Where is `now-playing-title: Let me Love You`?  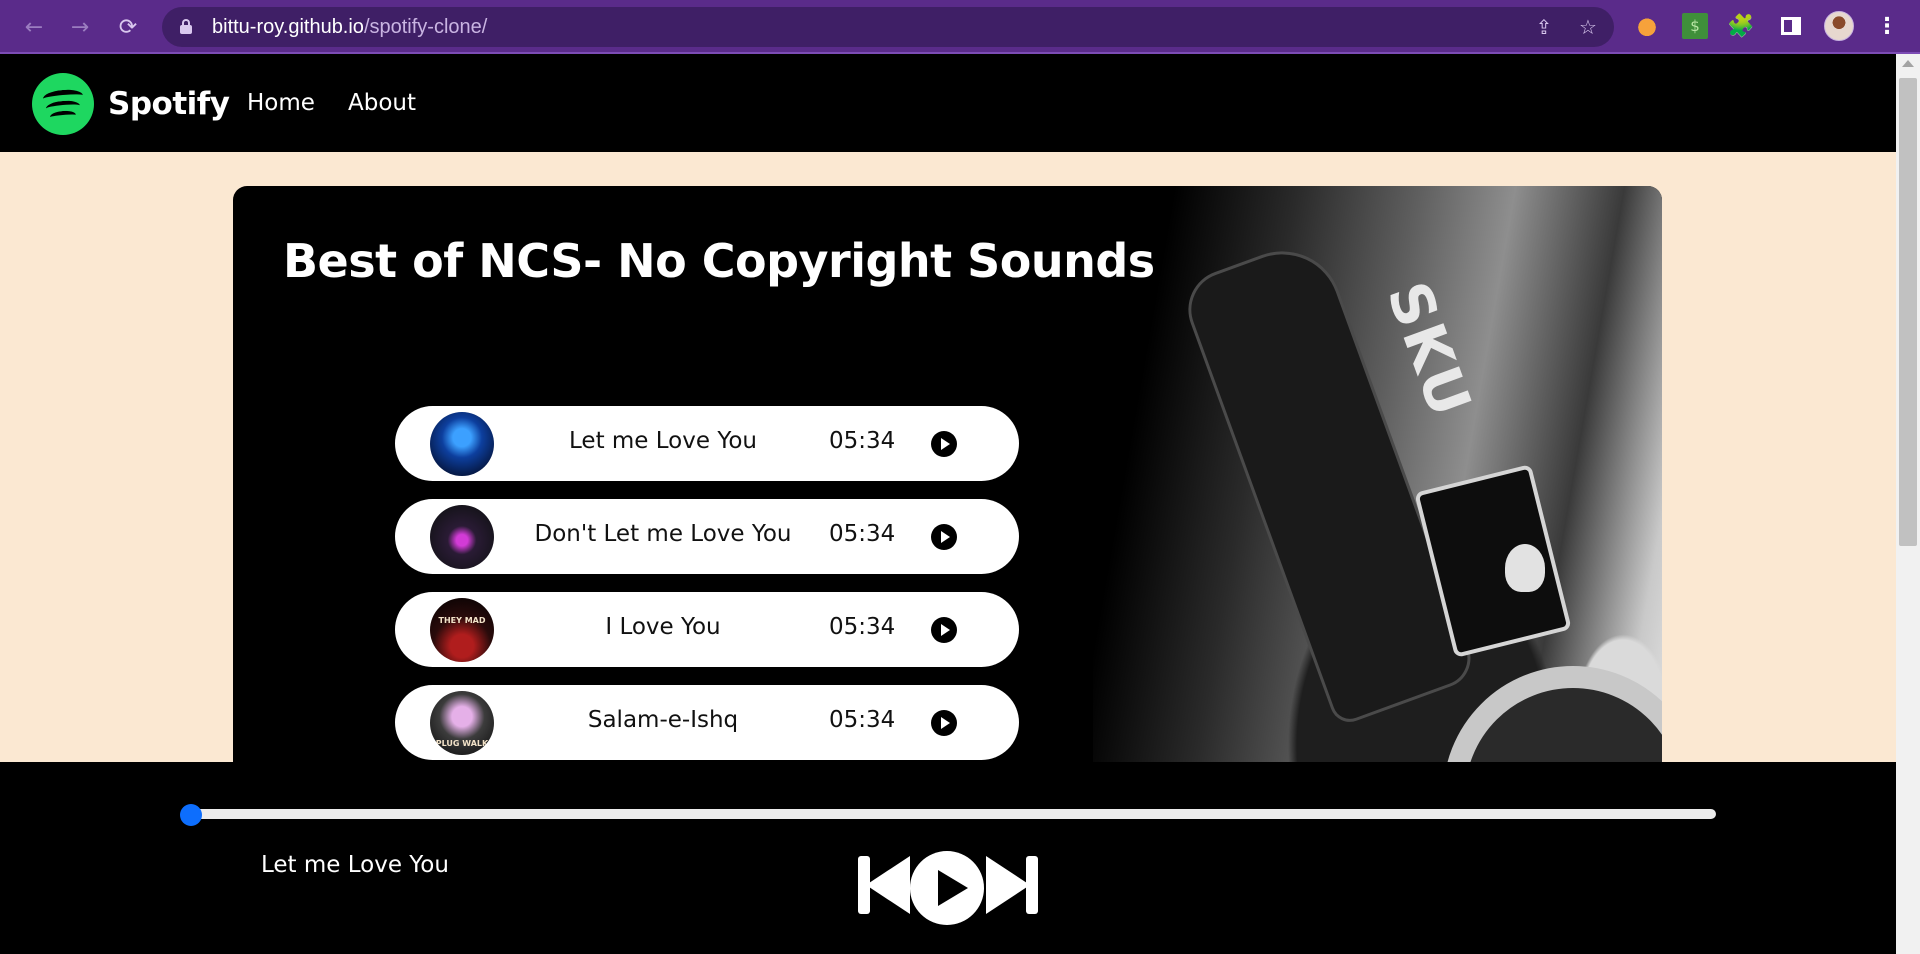
now-playing-title: Let me Love You is located at coordinates (355, 865).